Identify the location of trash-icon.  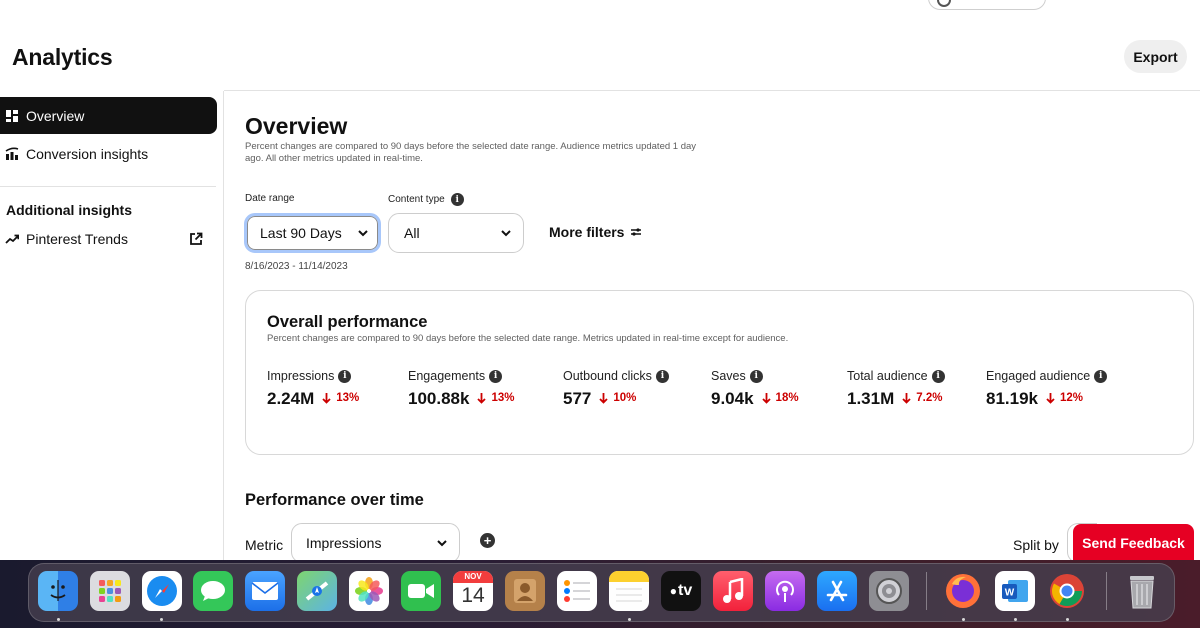
(1142, 591).